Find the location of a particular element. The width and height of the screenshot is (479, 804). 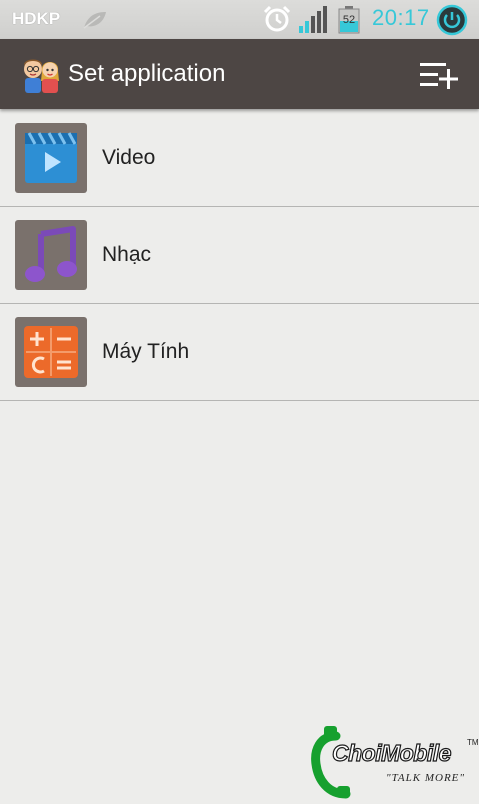

calculator-icon is located at coordinates (51, 352).